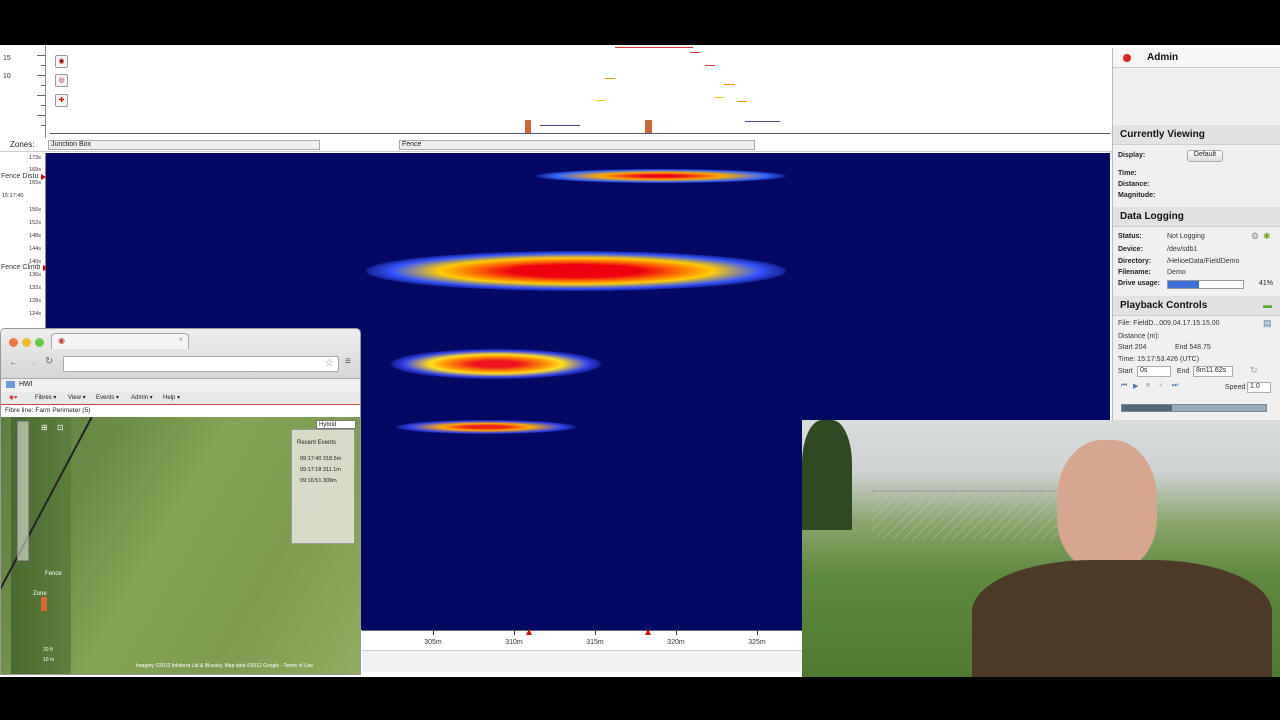 This screenshot has height=720, width=1280. I want to click on plus-icon: ✚, so click(61, 100).